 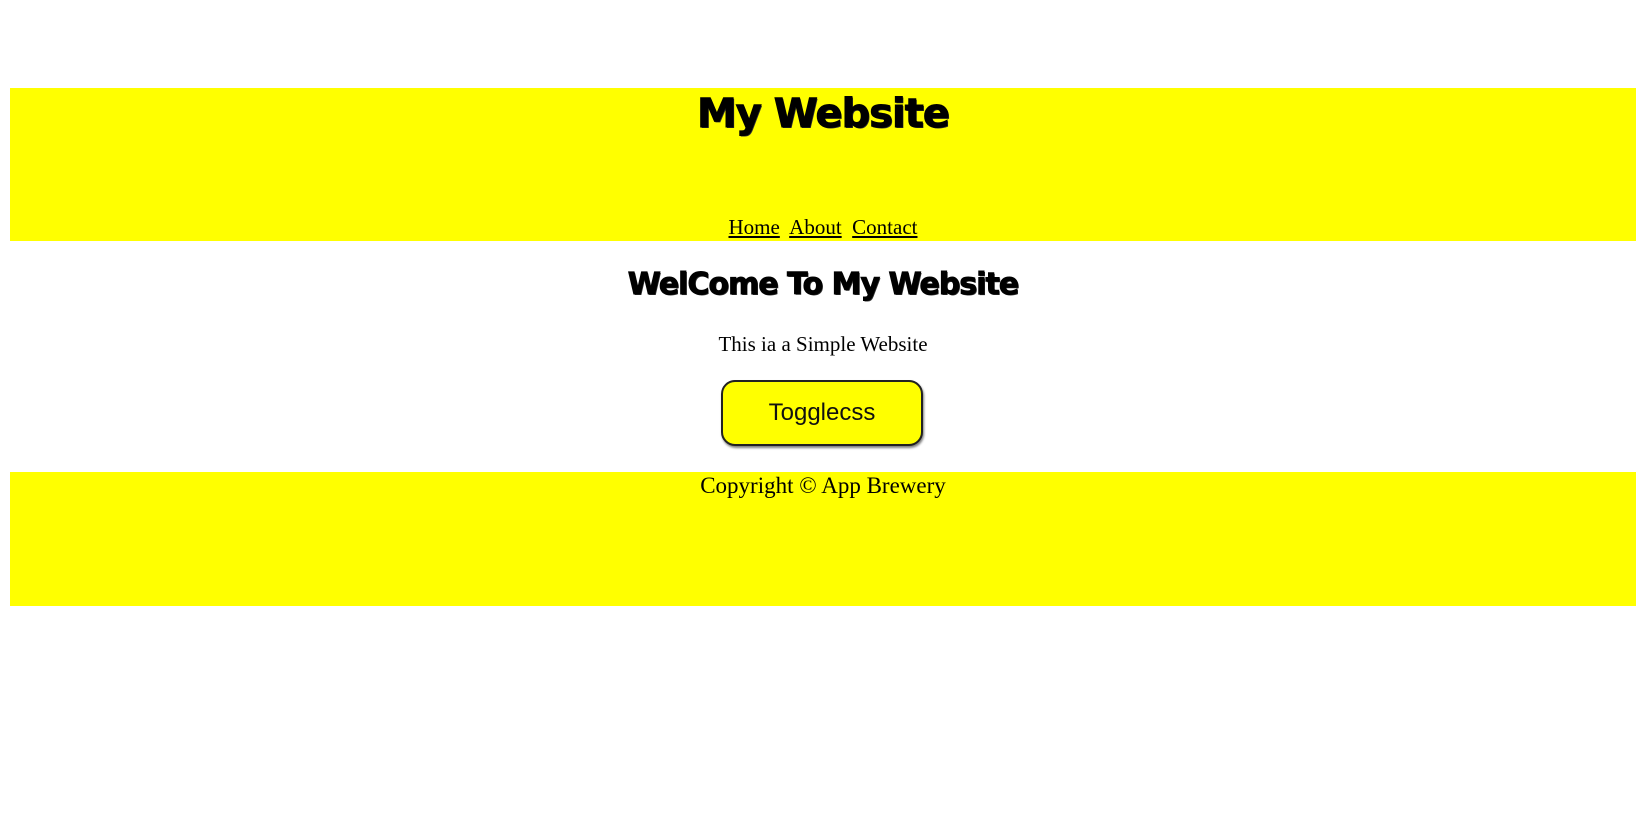 What do you see at coordinates (823, 485) in the screenshot?
I see `copyright-text: Copyright © App Brewery` at bounding box center [823, 485].